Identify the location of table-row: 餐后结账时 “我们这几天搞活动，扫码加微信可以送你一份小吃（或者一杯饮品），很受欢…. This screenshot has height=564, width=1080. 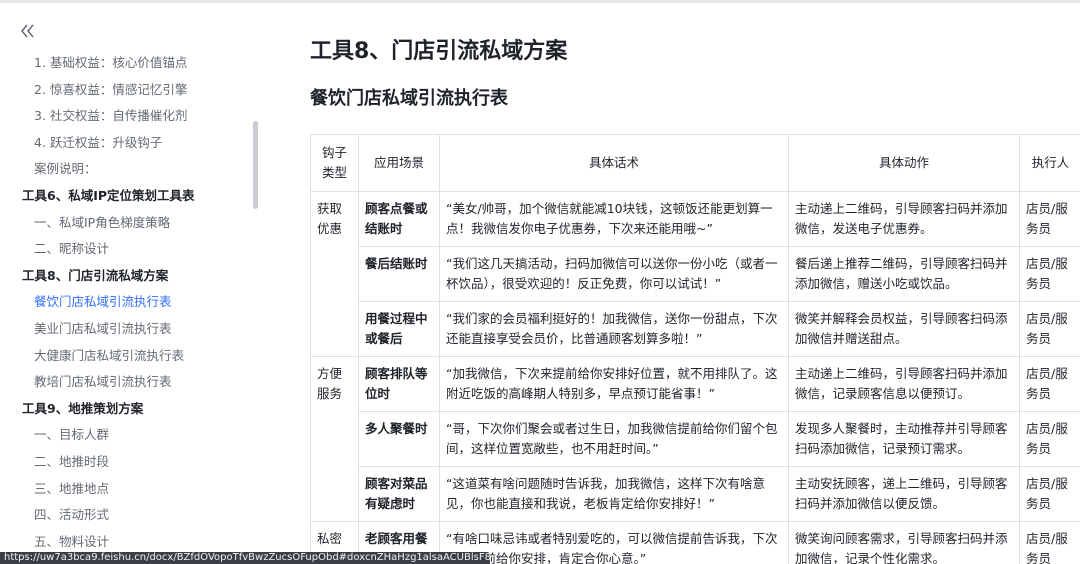
(695, 274).